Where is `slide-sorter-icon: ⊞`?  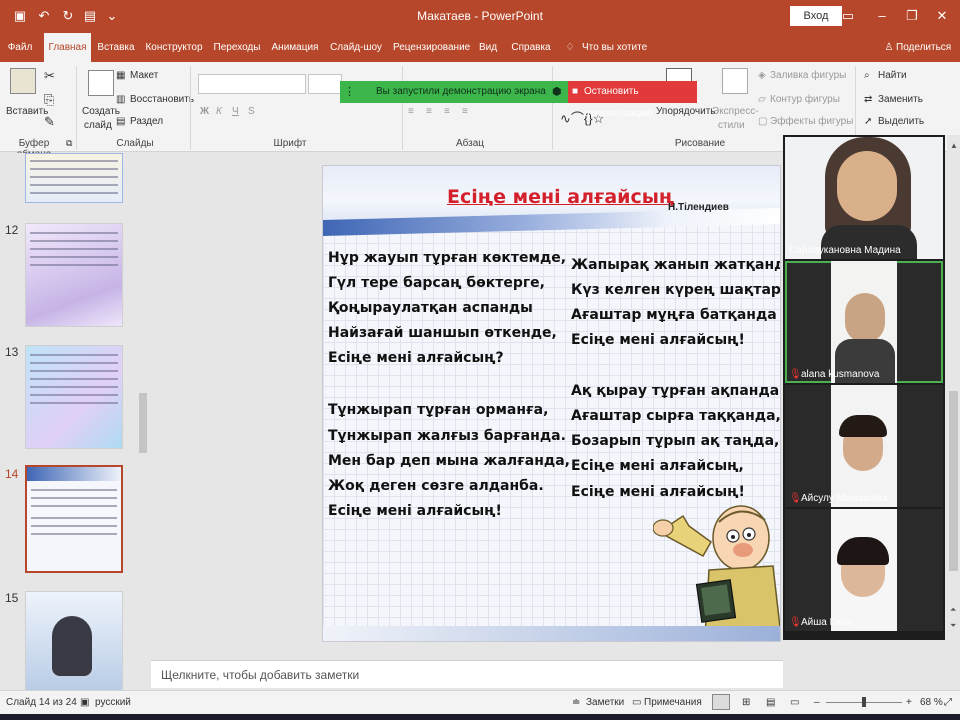 slide-sorter-icon: ⊞ is located at coordinates (746, 702).